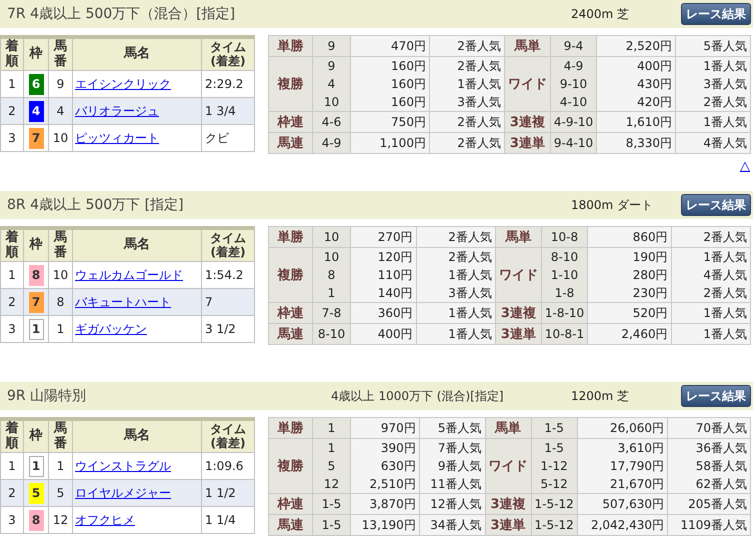  I want to click on popularity-rank: 7番人気, so click(459, 448).